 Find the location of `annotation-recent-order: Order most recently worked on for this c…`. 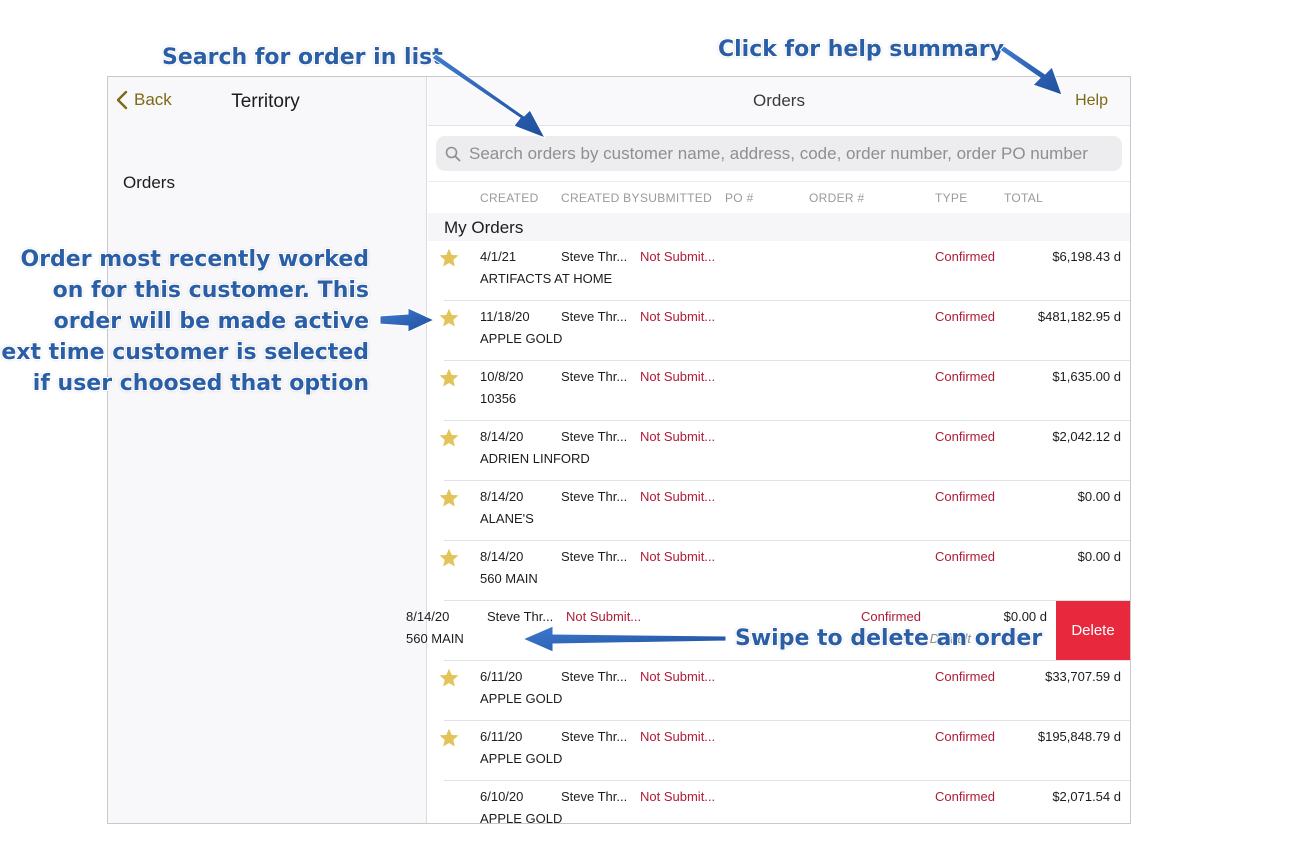

annotation-recent-order: Order most recently worked on for this c… is located at coordinates (184, 321).